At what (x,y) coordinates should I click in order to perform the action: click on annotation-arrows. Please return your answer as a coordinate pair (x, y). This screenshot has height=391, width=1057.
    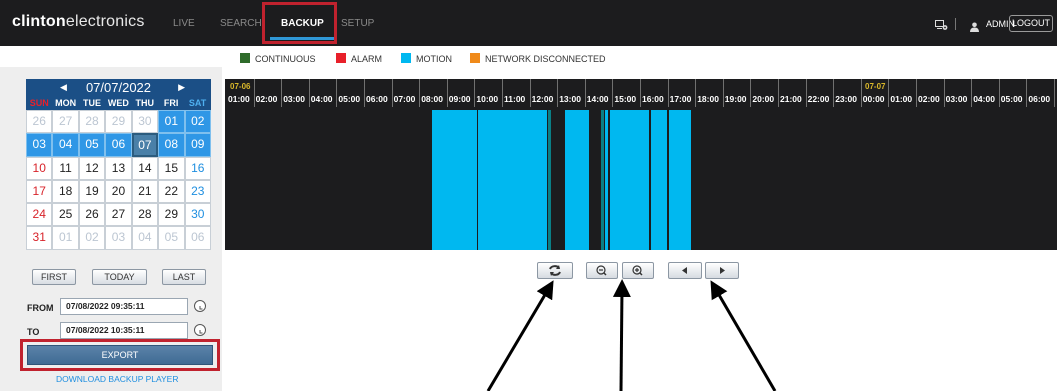
    Looking at the image, I should click on (631, 335).